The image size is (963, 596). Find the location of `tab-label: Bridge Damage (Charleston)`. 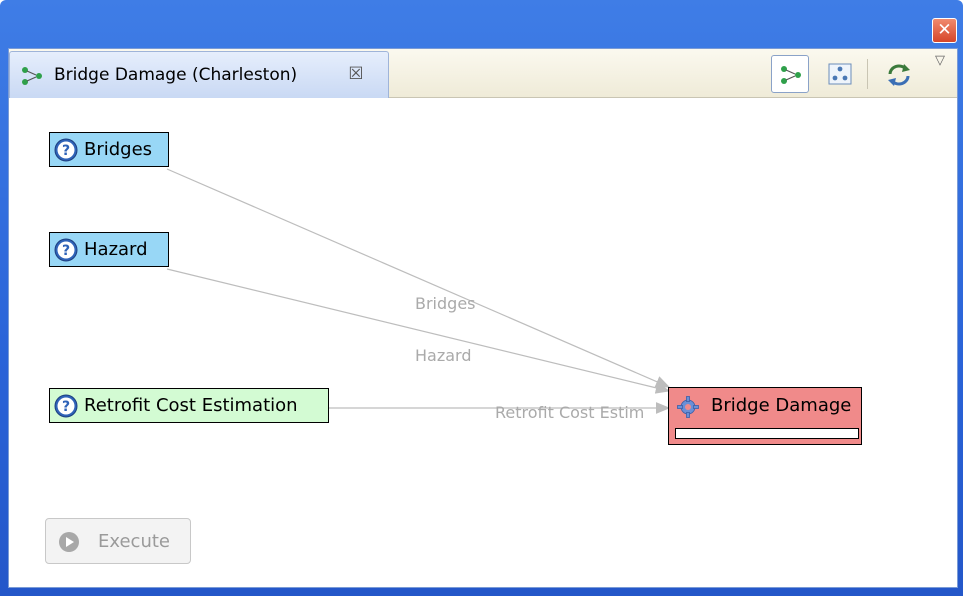

tab-label: Bridge Damage (Charleston) is located at coordinates (176, 75).